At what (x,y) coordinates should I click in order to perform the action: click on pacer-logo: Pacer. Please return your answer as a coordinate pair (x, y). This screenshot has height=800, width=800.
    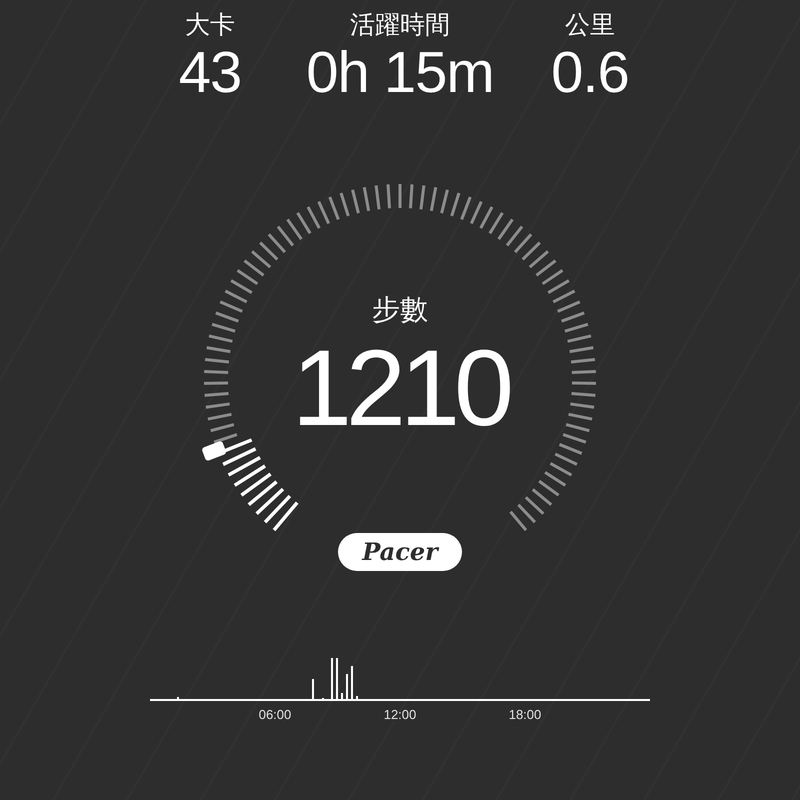
    Looking at the image, I should click on (400, 552).